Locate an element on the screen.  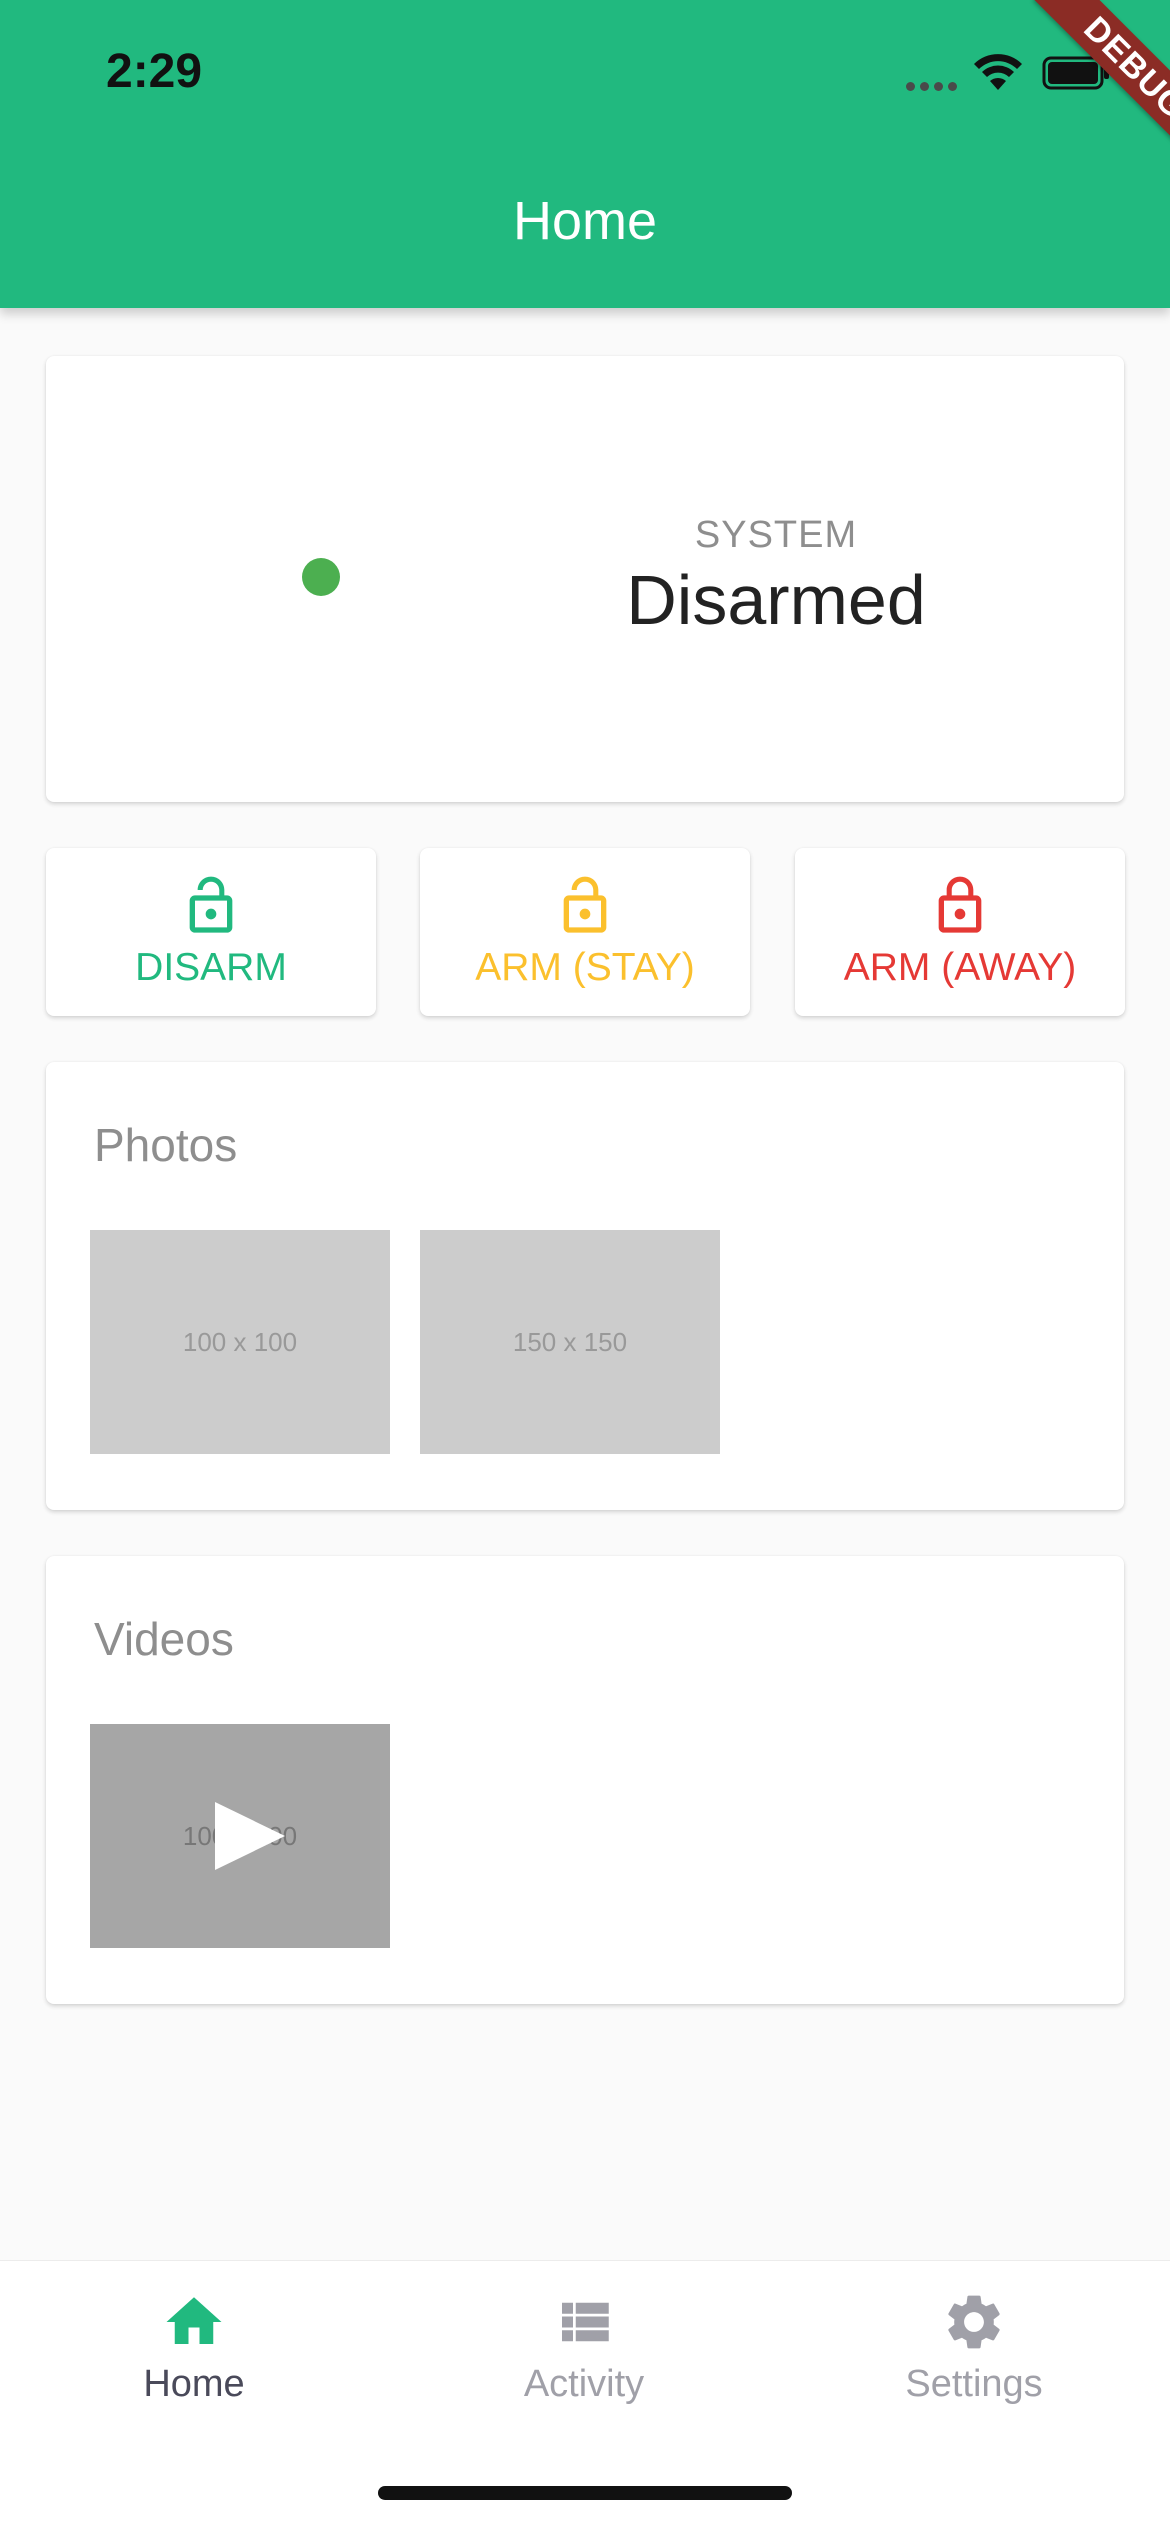
home-icon is located at coordinates (194, 2320).